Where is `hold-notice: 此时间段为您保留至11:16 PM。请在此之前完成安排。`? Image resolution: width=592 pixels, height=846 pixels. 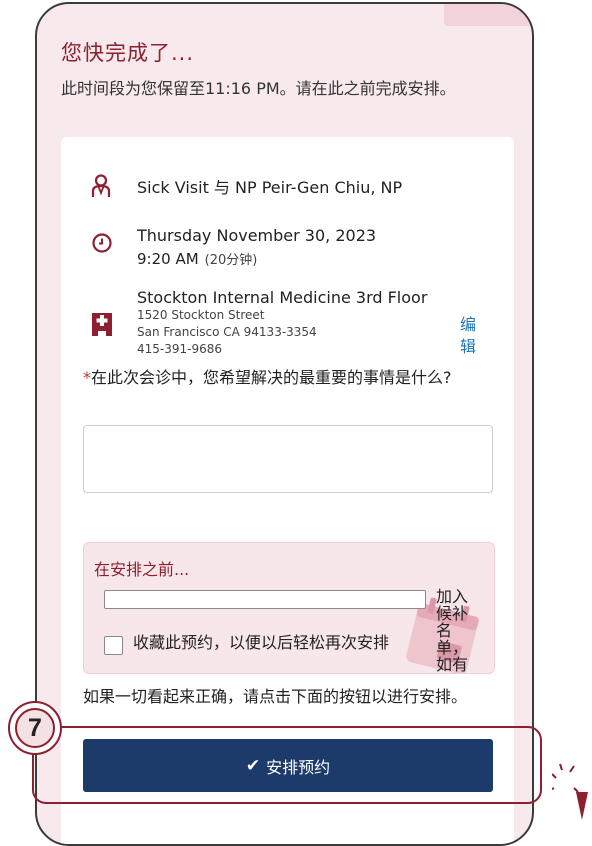
hold-notice: 此时间段为您保留至11:16 PM。请在此之前完成安排。 is located at coordinates (258, 88).